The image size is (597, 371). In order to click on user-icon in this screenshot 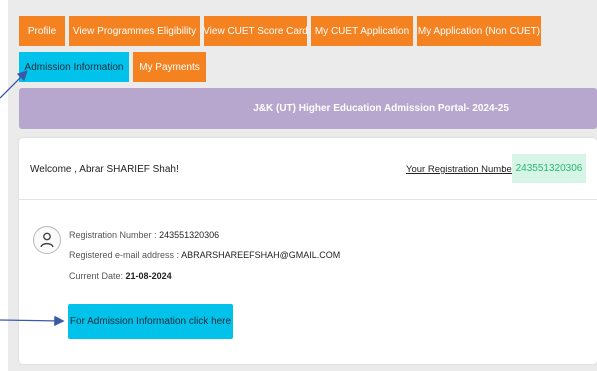, I will do `click(47, 240)`.